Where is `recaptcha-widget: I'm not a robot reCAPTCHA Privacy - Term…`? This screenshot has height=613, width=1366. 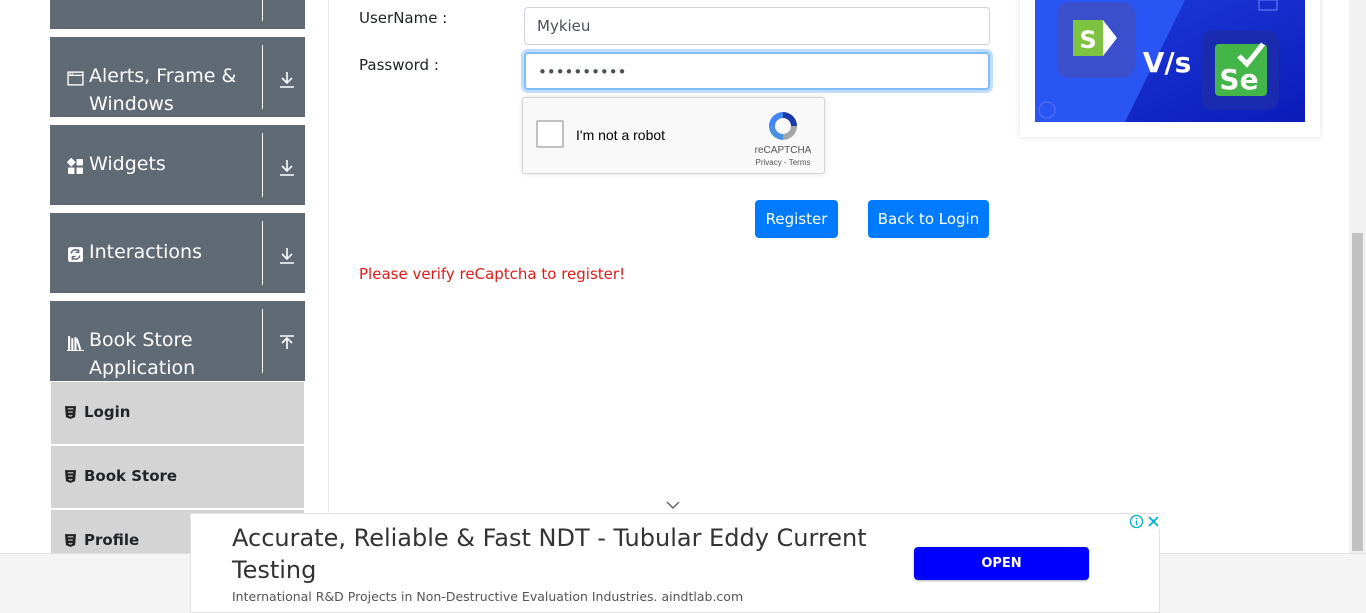
recaptcha-widget: I'm not a robot reCAPTCHA Privacy - Term… is located at coordinates (673, 135).